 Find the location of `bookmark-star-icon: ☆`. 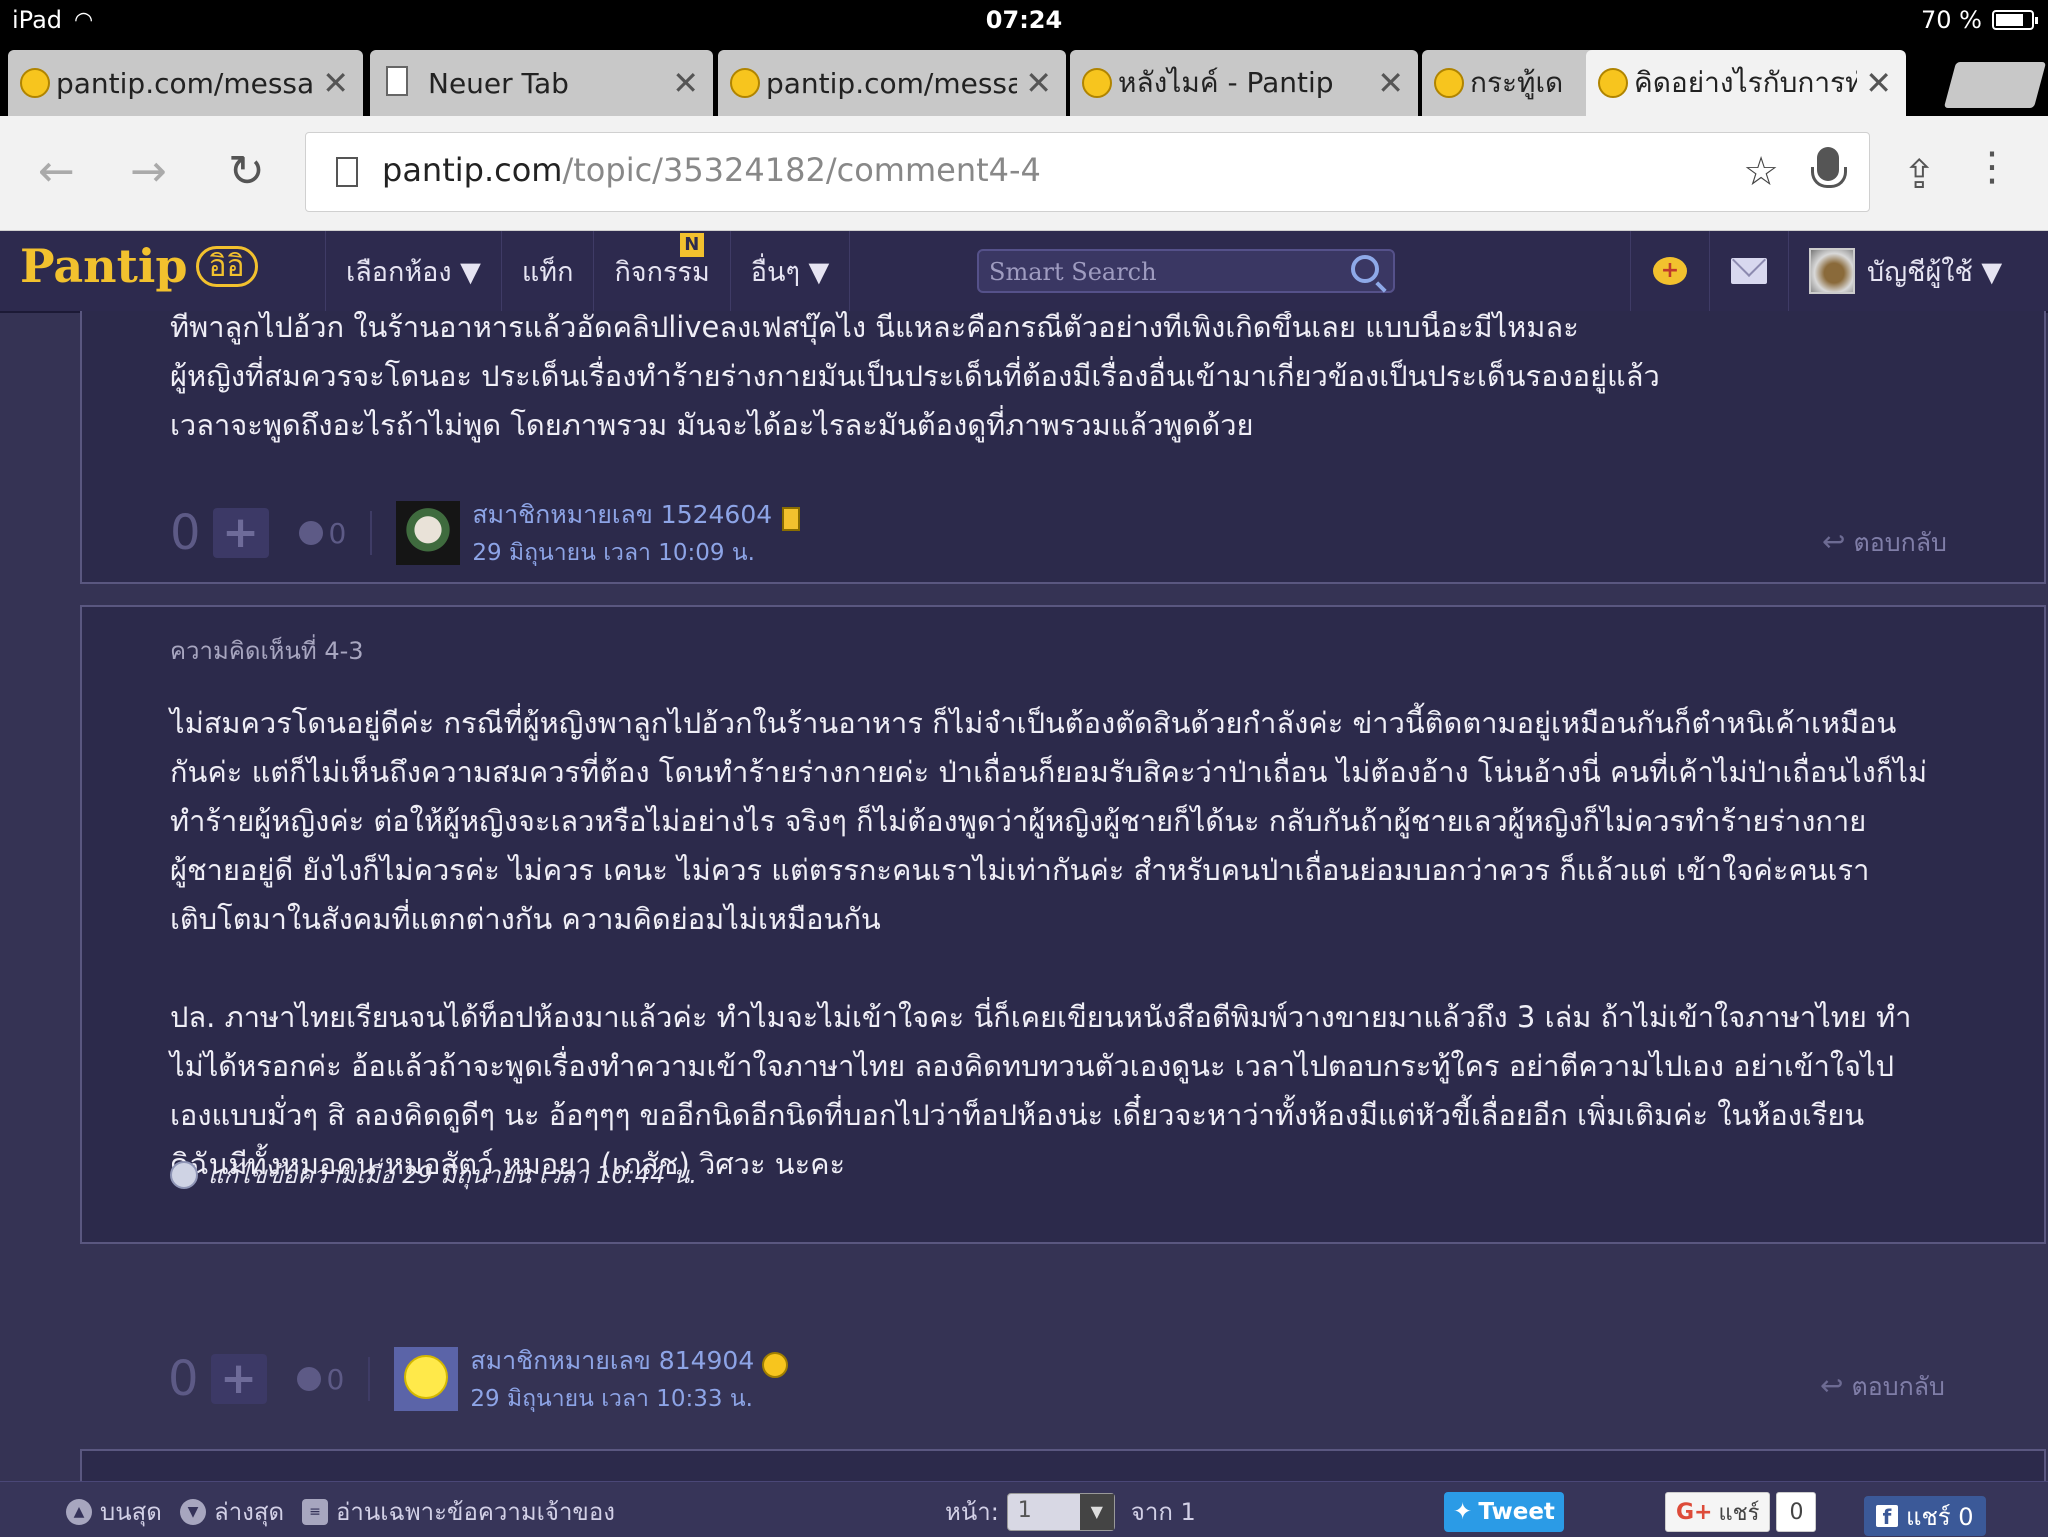

bookmark-star-icon: ☆ is located at coordinates (1761, 172).